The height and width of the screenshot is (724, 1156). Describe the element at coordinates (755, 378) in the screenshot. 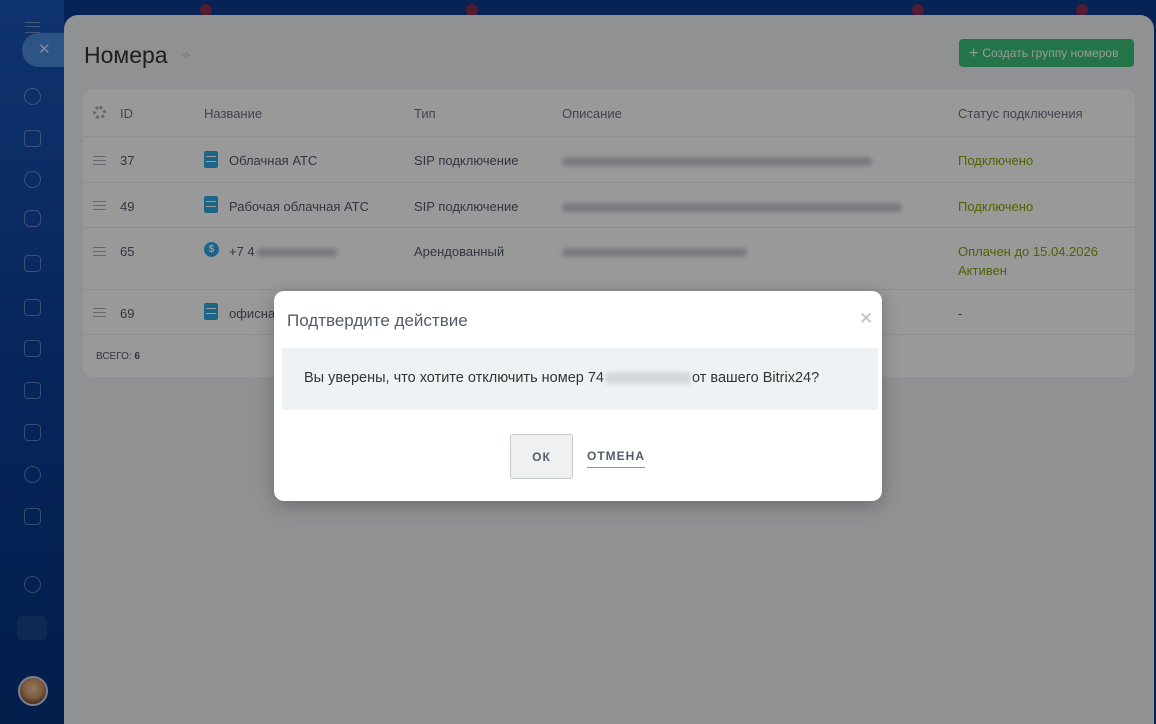

I see `message-text-after: от вашего Bitrix24?` at that location.